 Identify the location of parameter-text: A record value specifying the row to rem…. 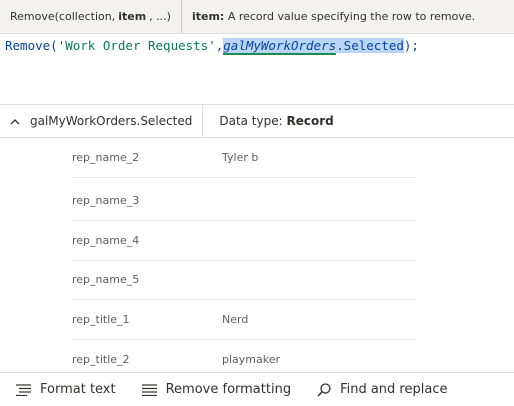
(351, 16).